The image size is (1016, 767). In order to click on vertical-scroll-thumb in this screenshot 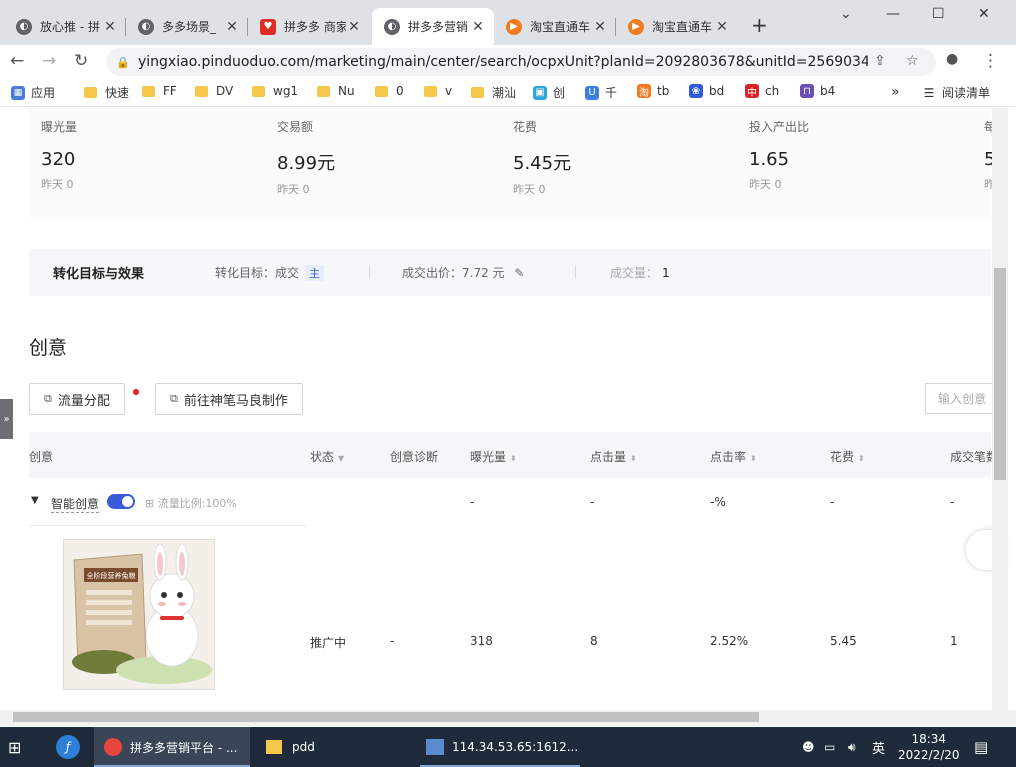, I will do `click(1000, 374)`.